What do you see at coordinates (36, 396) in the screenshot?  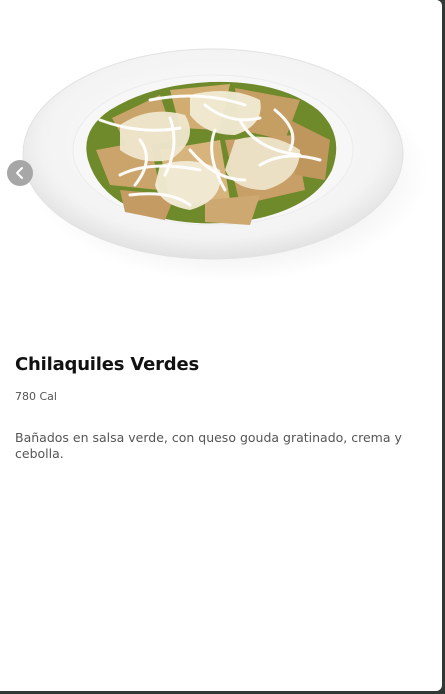 I see `product-calories: 780 Cal` at bounding box center [36, 396].